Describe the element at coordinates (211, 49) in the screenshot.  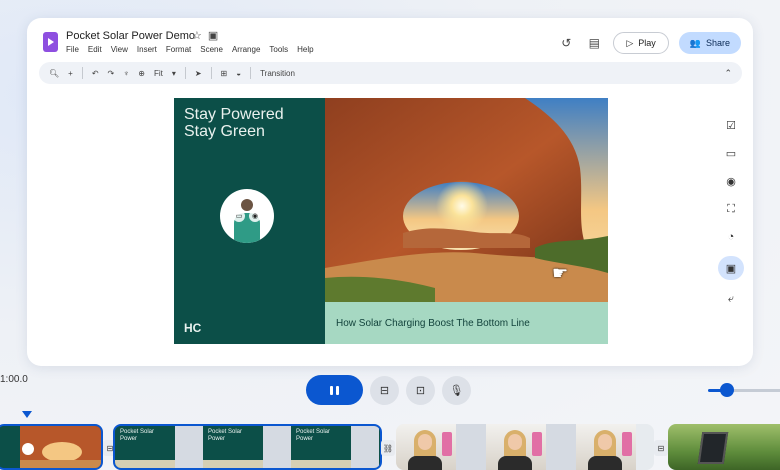
I see `menu-scene: Scene` at that location.